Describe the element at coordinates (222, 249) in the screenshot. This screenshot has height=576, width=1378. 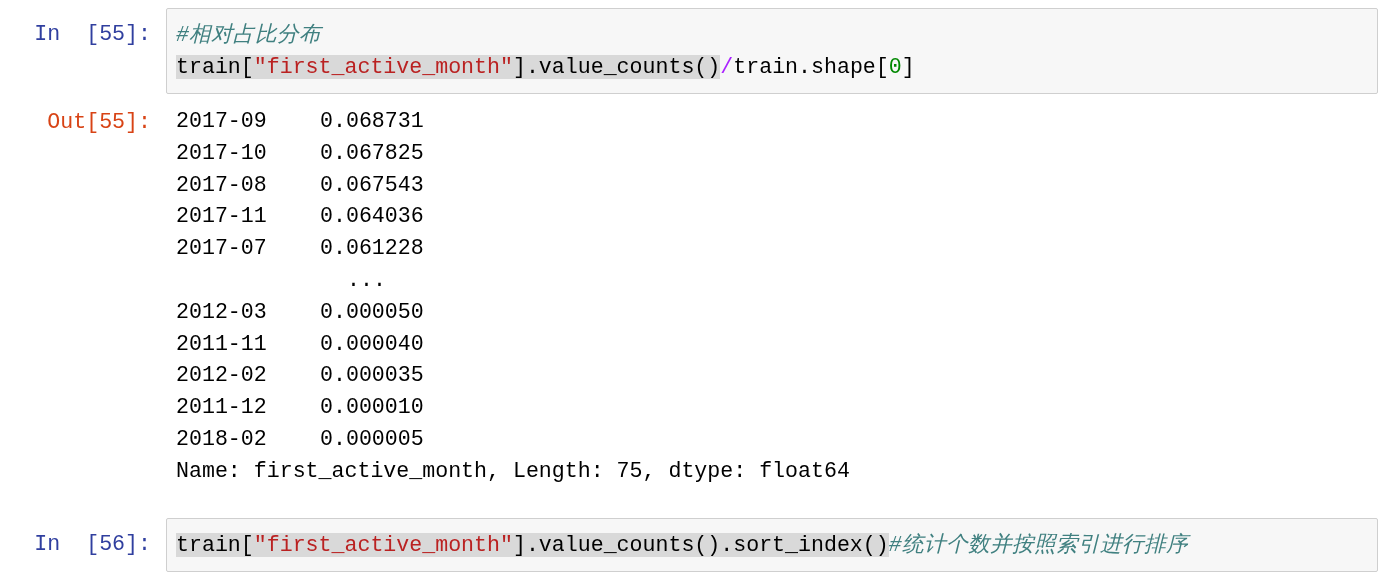
I see `series-index: 2017-07` at that location.